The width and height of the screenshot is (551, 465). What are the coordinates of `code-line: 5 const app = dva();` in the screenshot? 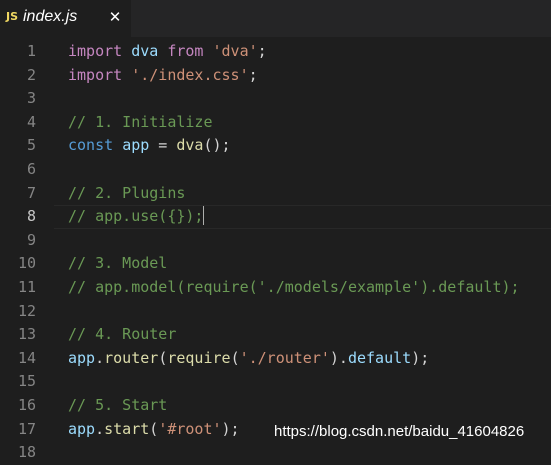 It's located at (275, 146).